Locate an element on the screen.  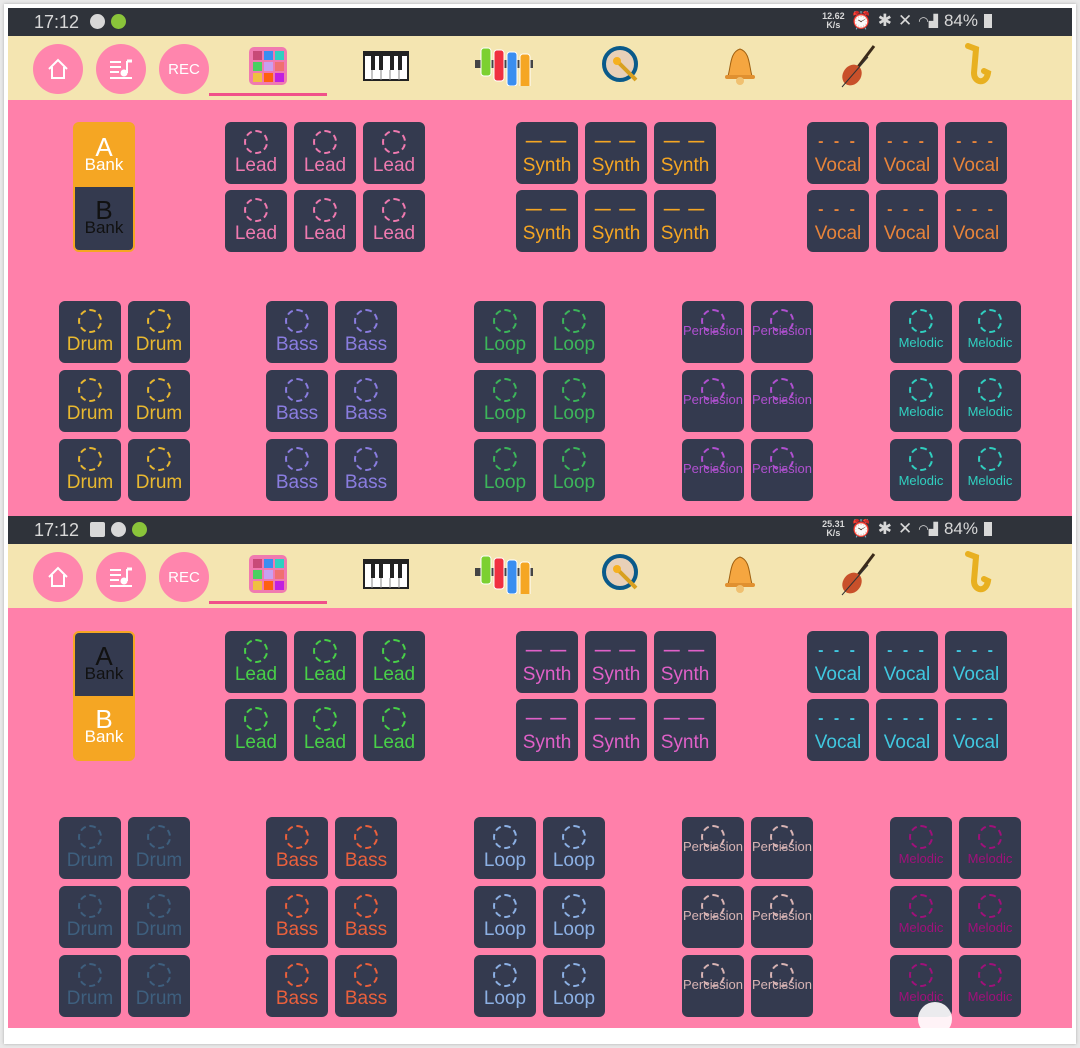
bank-b-button: B Bank is located at coordinates (104, 218).